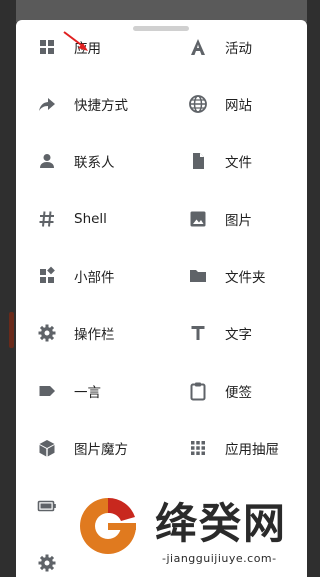 This screenshot has height=577, width=320. Describe the element at coordinates (219, 104) in the screenshot. I see `item-website: 网站` at that location.